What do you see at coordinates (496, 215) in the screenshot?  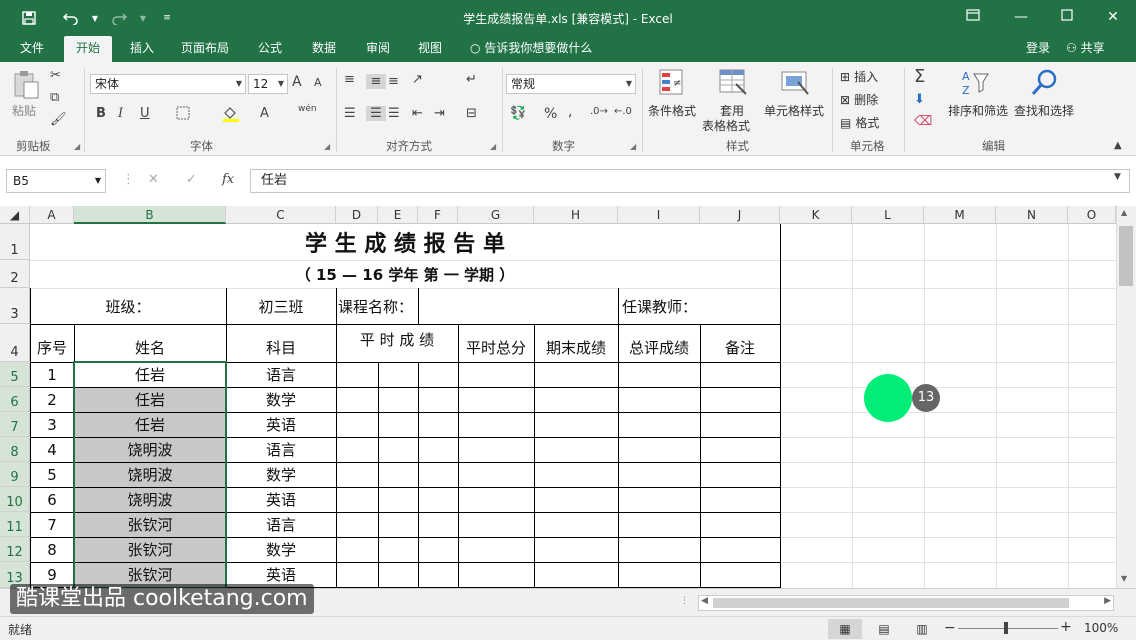 I see `column-header: G` at bounding box center [496, 215].